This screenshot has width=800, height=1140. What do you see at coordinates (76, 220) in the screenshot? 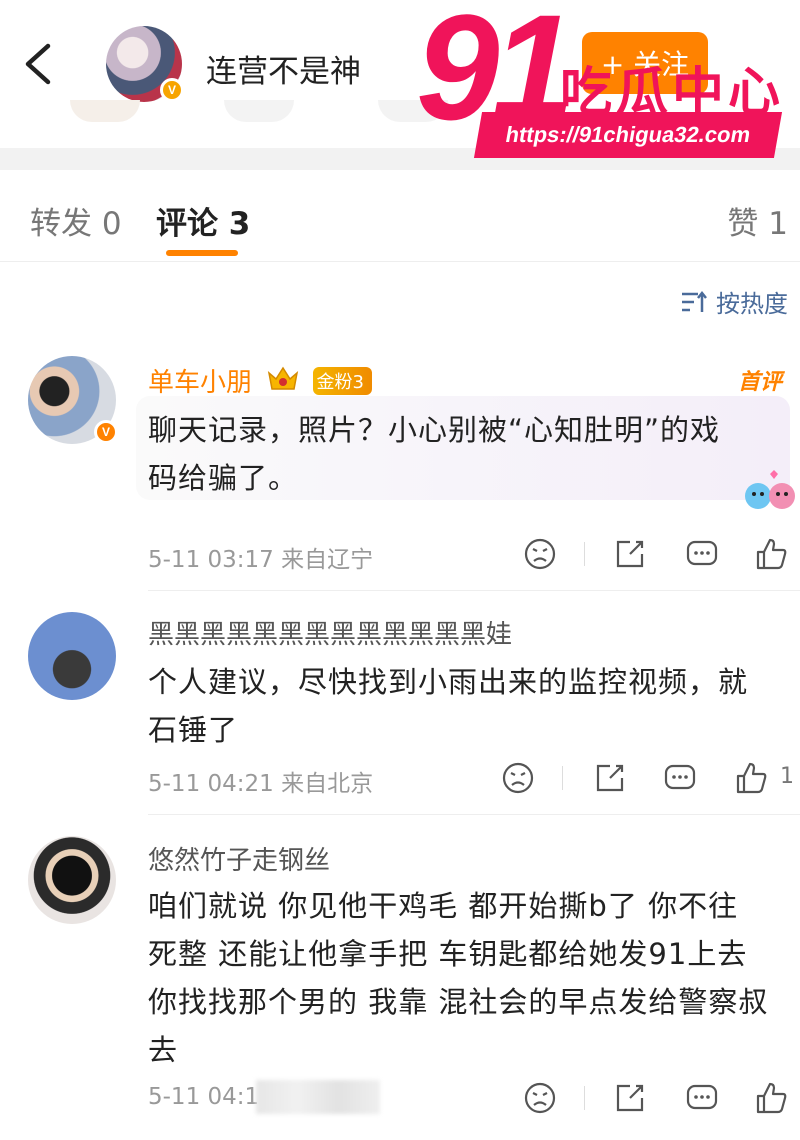
I see `tab-reposts: 转发 0` at bounding box center [76, 220].